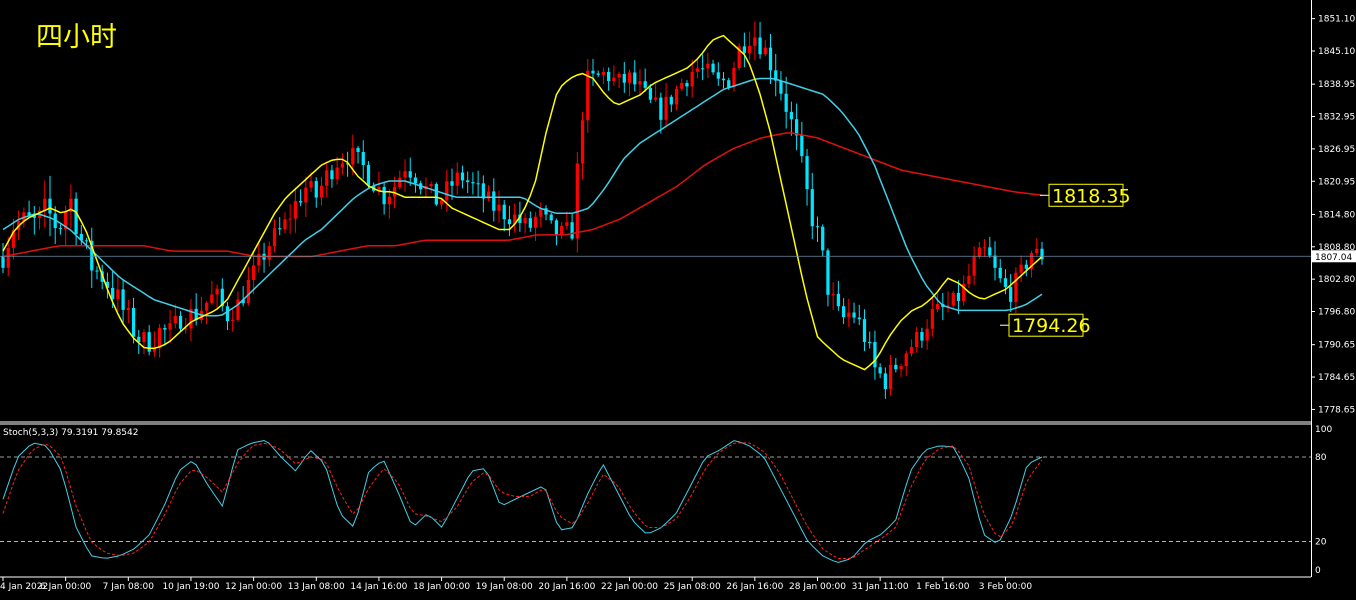 This screenshot has width=1356, height=600. What do you see at coordinates (1336, 150) in the screenshot?
I see `y-tick-label: 1826.95` at bounding box center [1336, 150].